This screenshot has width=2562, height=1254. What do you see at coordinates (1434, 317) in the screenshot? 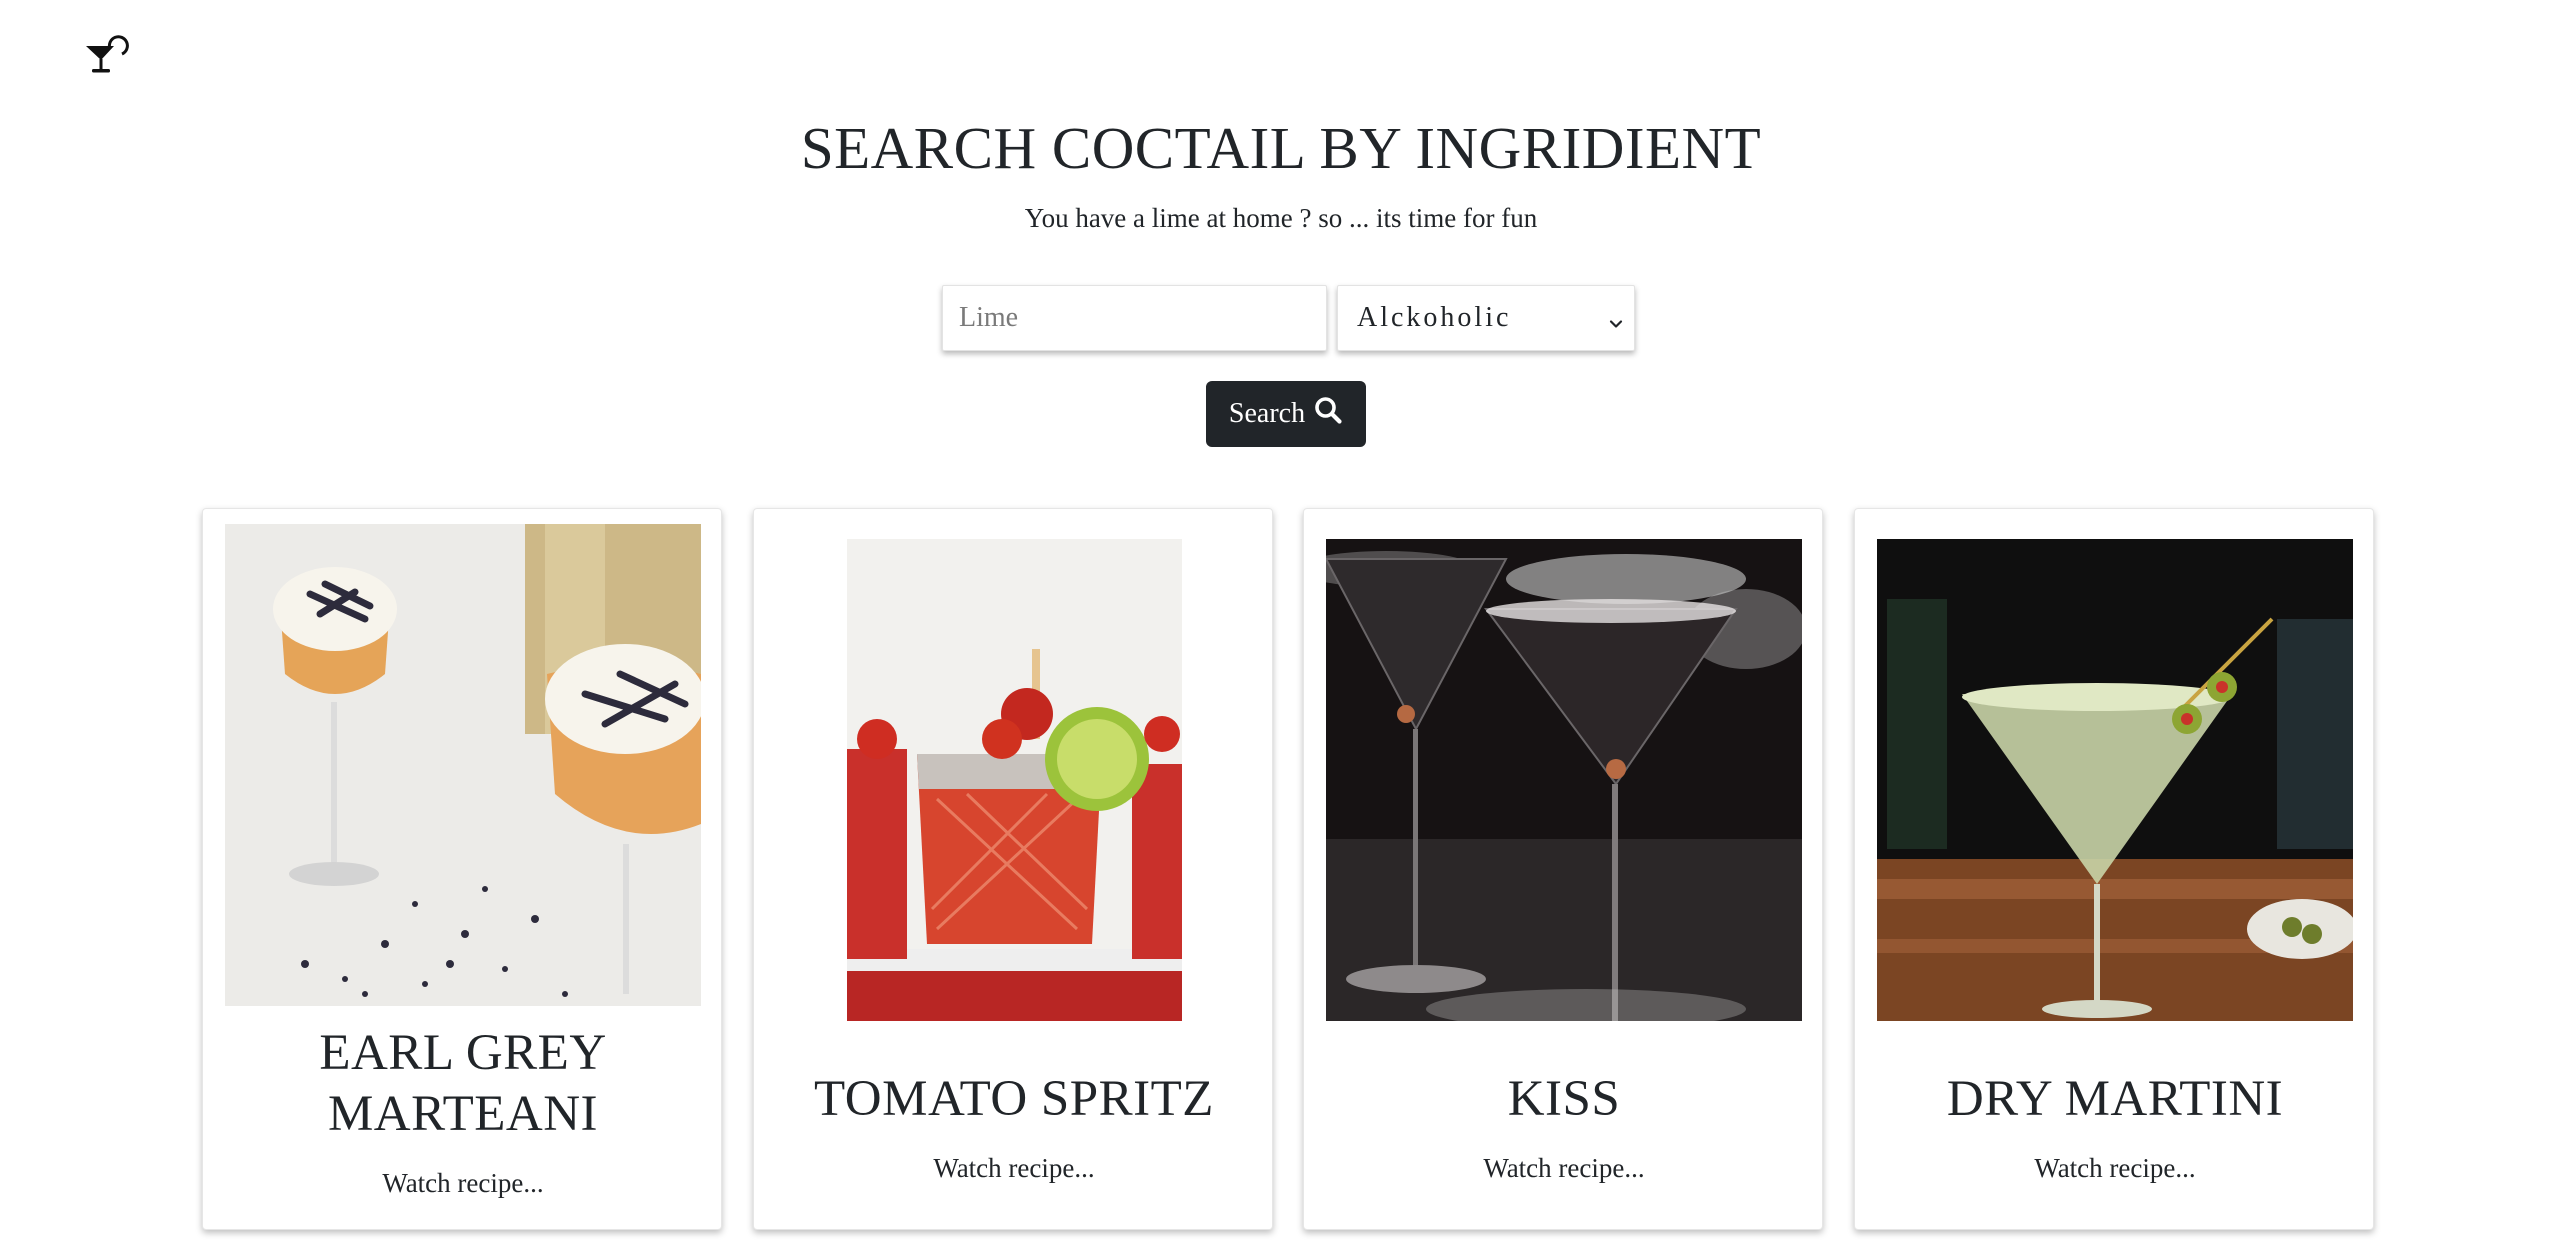
I see `alcohol-type-select-value: Alckoholic` at bounding box center [1434, 317].